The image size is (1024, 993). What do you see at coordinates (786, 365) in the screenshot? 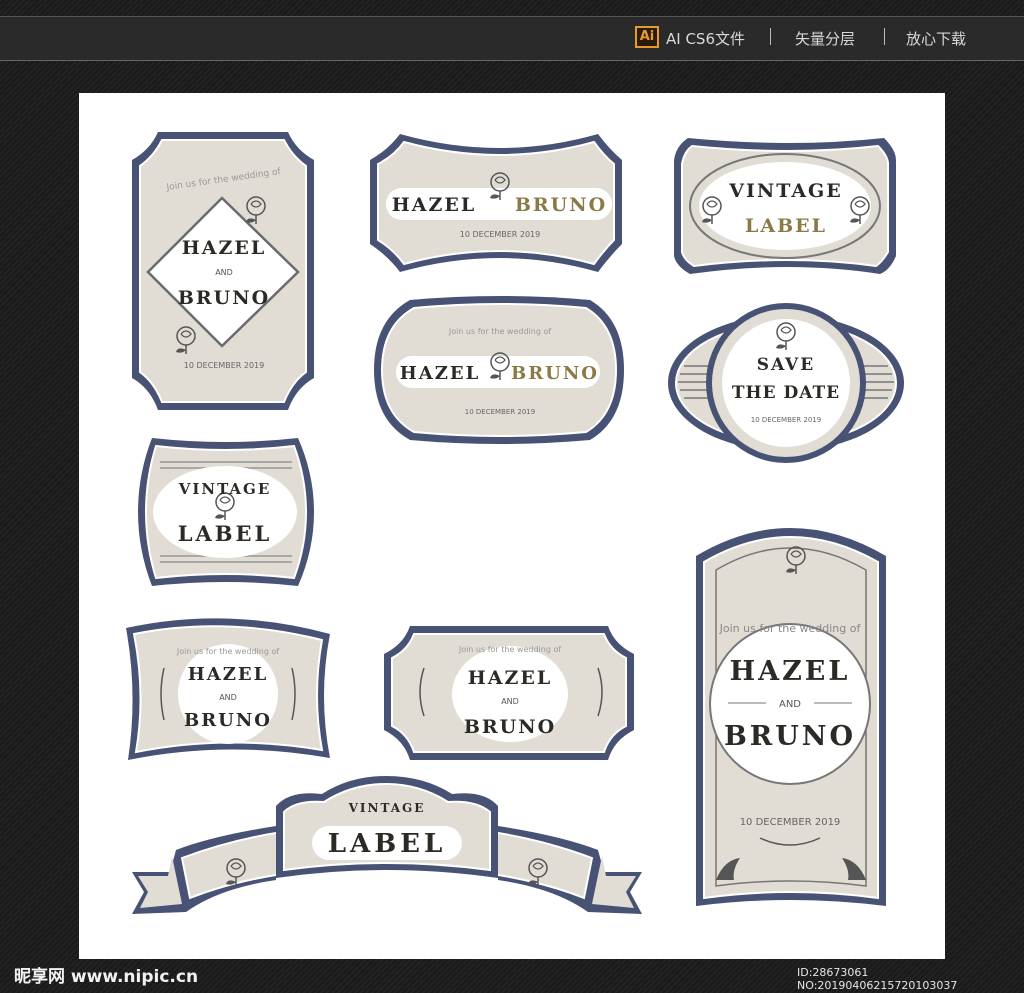
I see `save-text: SAVE` at bounding box center [786, 365].